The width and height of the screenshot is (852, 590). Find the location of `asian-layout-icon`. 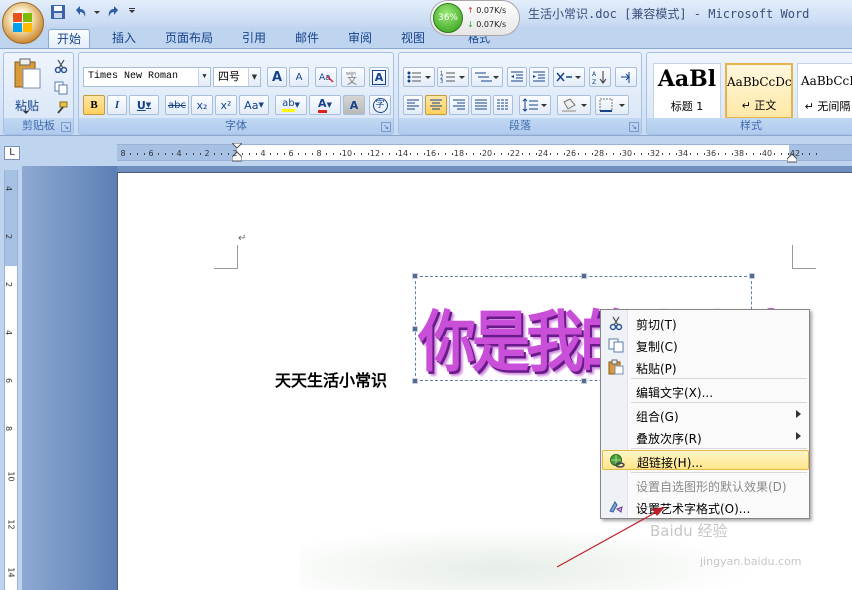

asian-layout-icon is located at coordinates (568, 77).